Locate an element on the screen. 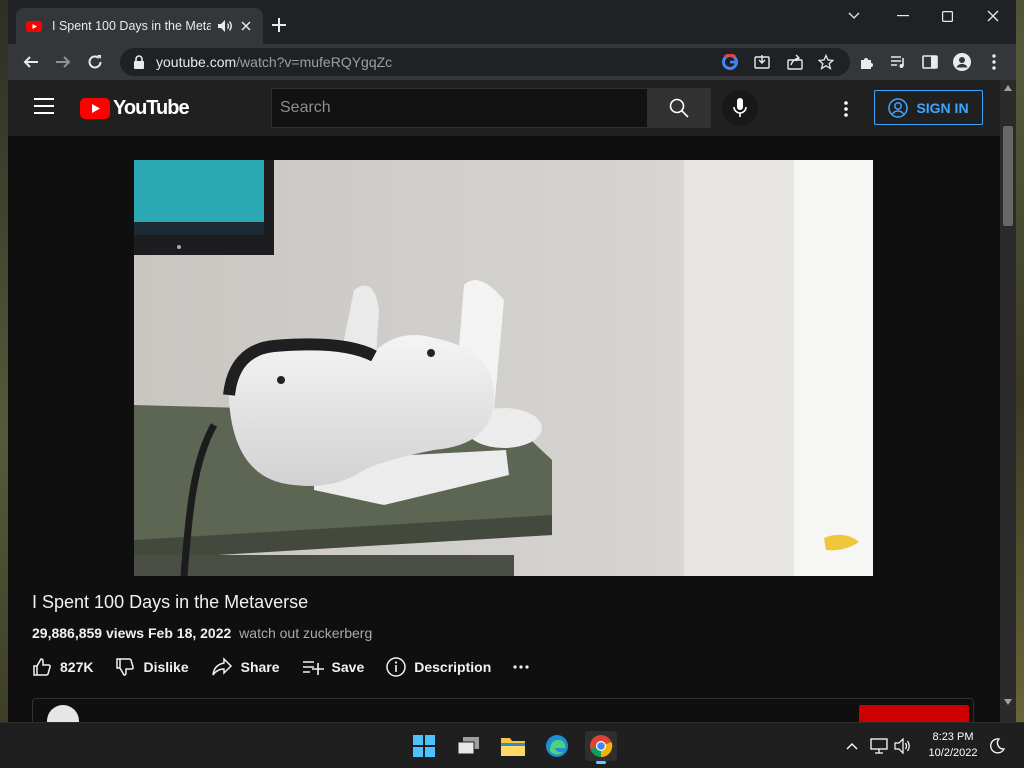  account-icon is located at coordinates (898, 107).